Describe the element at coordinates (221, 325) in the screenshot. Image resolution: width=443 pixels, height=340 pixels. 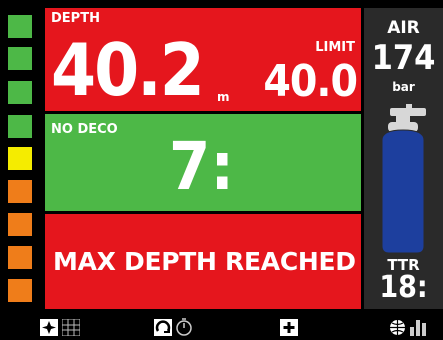
I see `toolbar` at that location.